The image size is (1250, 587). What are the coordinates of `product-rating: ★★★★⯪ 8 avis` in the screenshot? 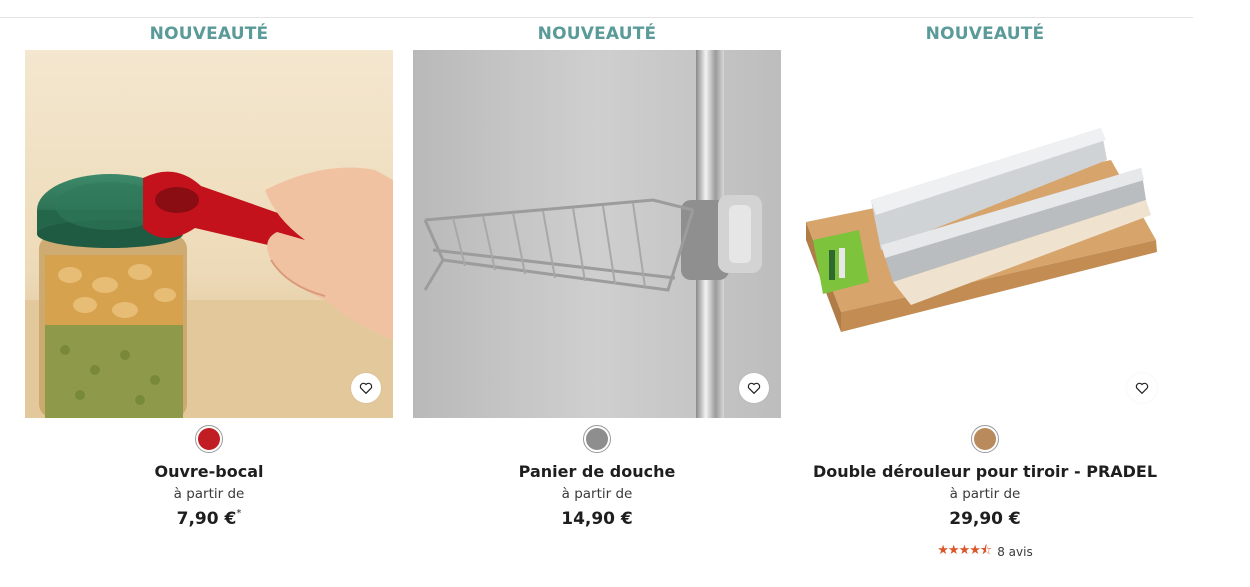 It's located at (985, 552).